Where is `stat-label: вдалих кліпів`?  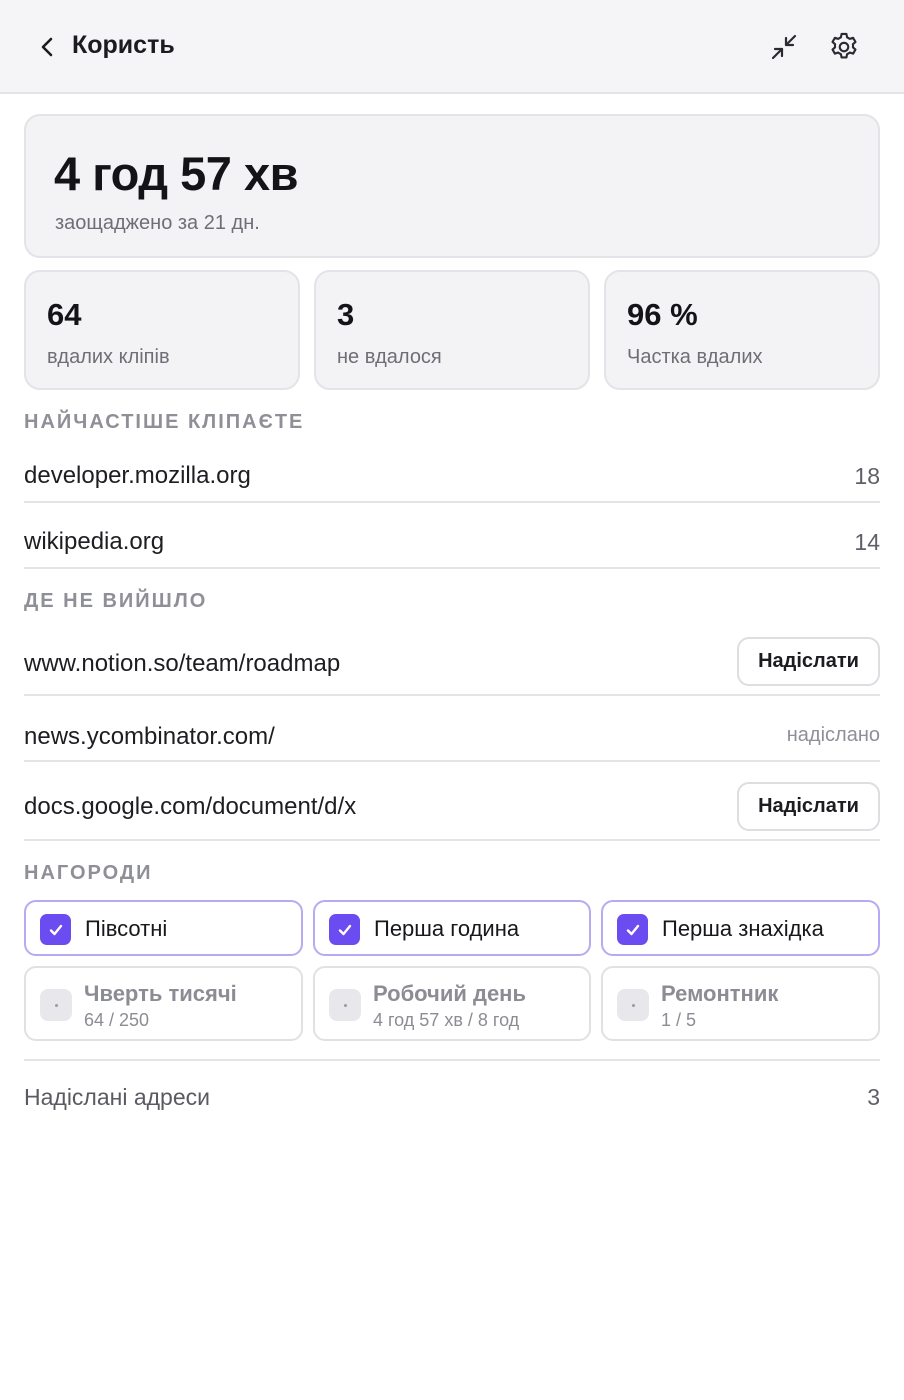 stat-label: вдалих кліпів is located at coordinates (108, 357).